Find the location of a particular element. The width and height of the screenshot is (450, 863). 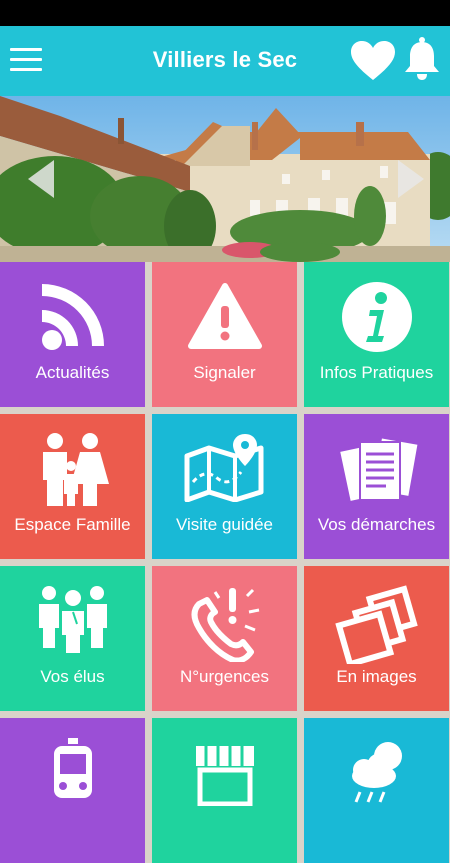

tile-actualites: Actualités is located at coordinates (72, 334).